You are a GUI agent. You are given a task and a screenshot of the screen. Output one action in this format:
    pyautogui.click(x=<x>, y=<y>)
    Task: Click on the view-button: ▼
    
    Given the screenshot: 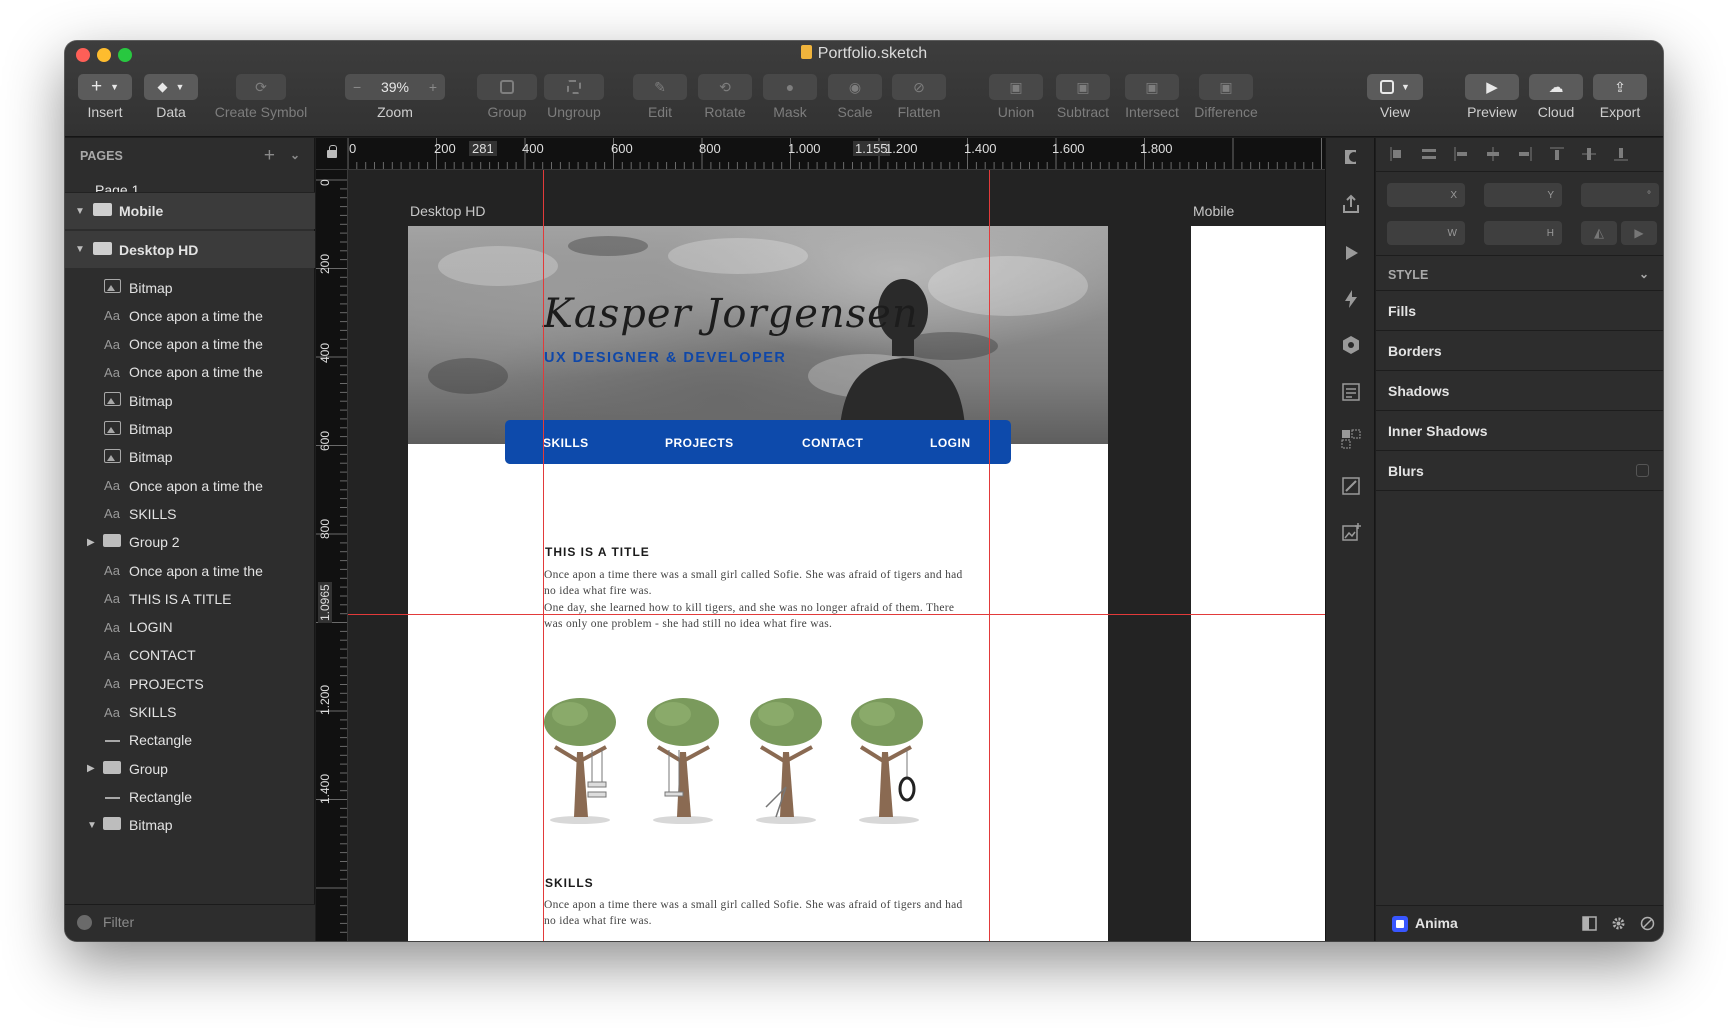 What is the action you would take?
    pyautogui.click(x=1395, y=87)
    